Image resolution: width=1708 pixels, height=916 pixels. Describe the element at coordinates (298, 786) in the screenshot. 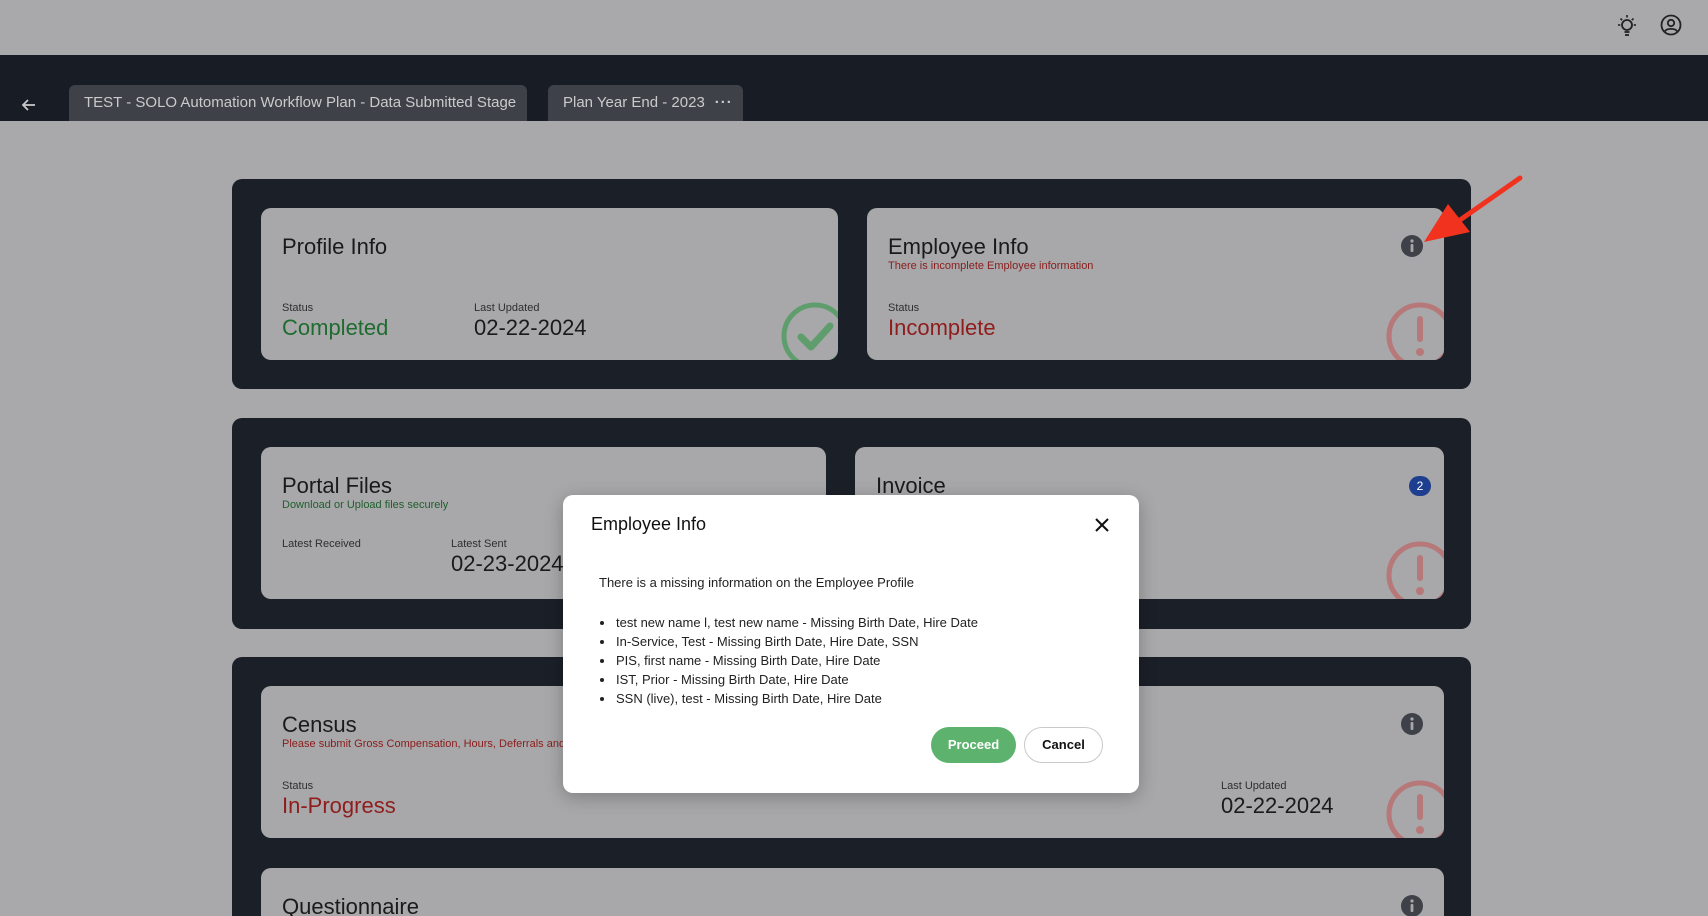

I see `census-status-label: Status` at that location.